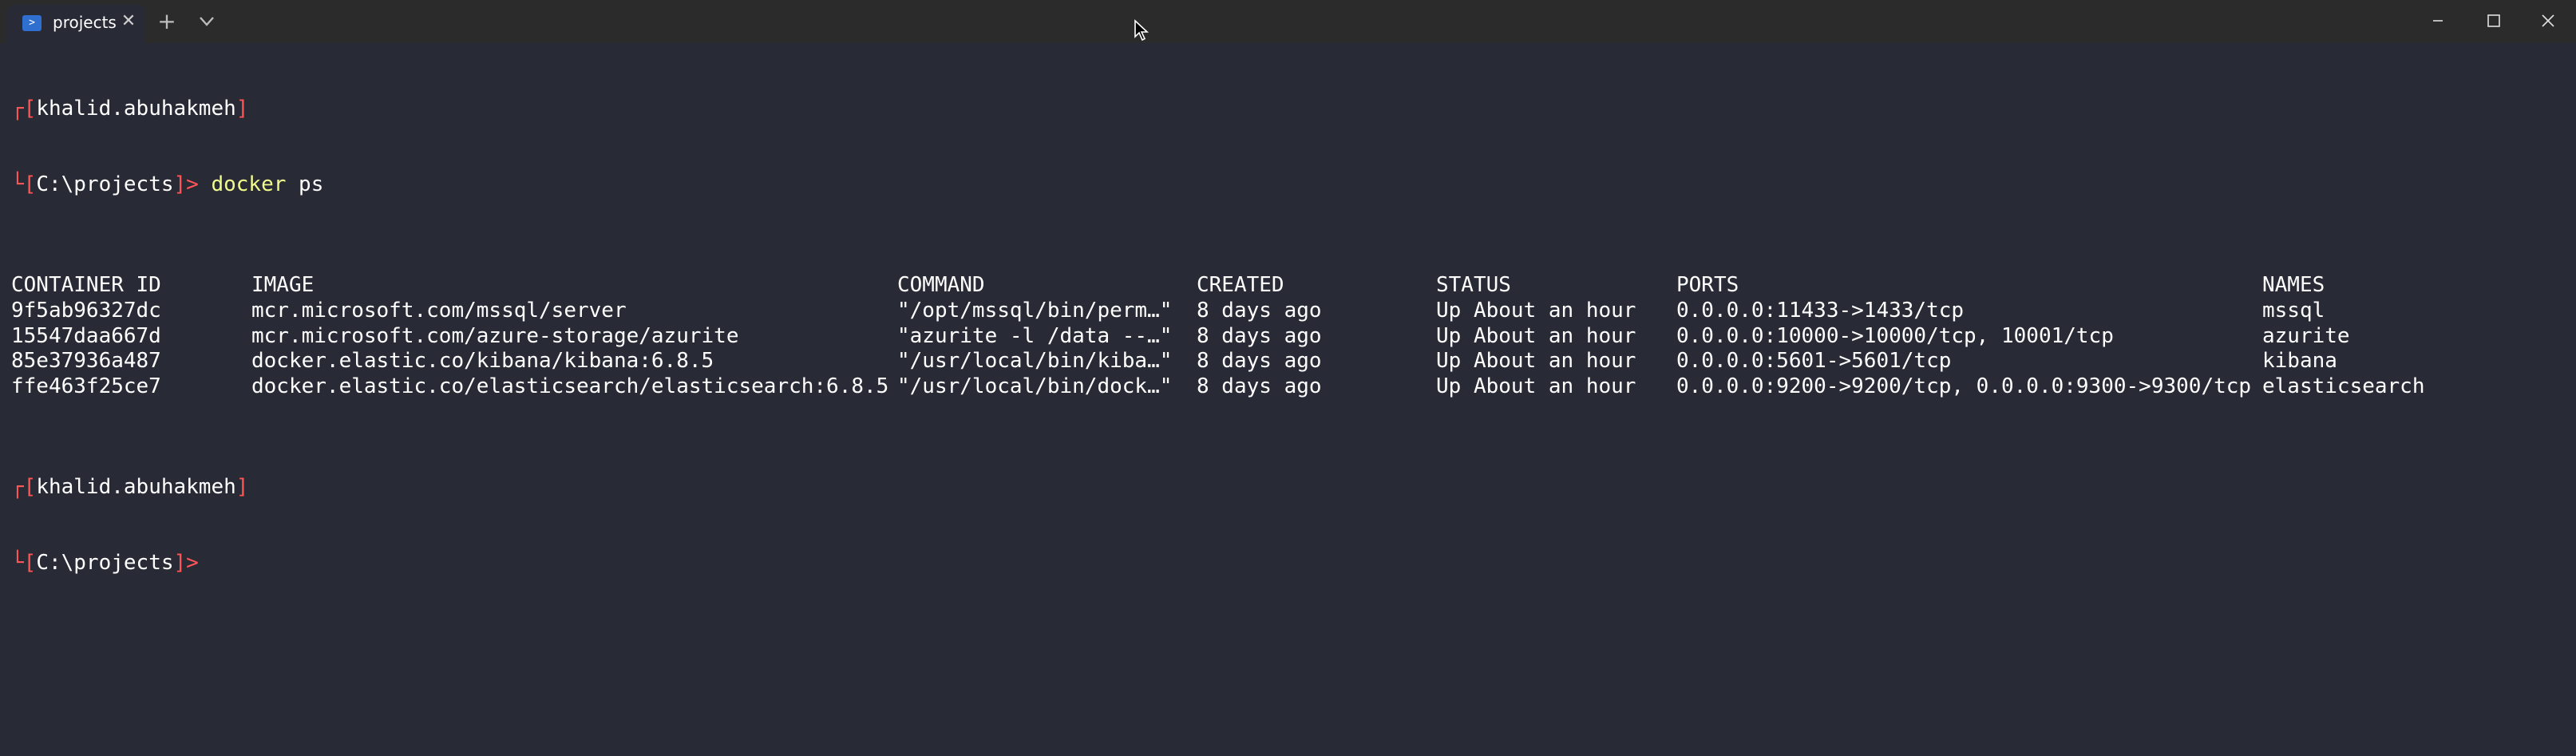 The image size is (2576, 756). Describe the element at coordinates (1288, 21) in the screenshot. I see `title-bar: > projects ✕ +` at that location.